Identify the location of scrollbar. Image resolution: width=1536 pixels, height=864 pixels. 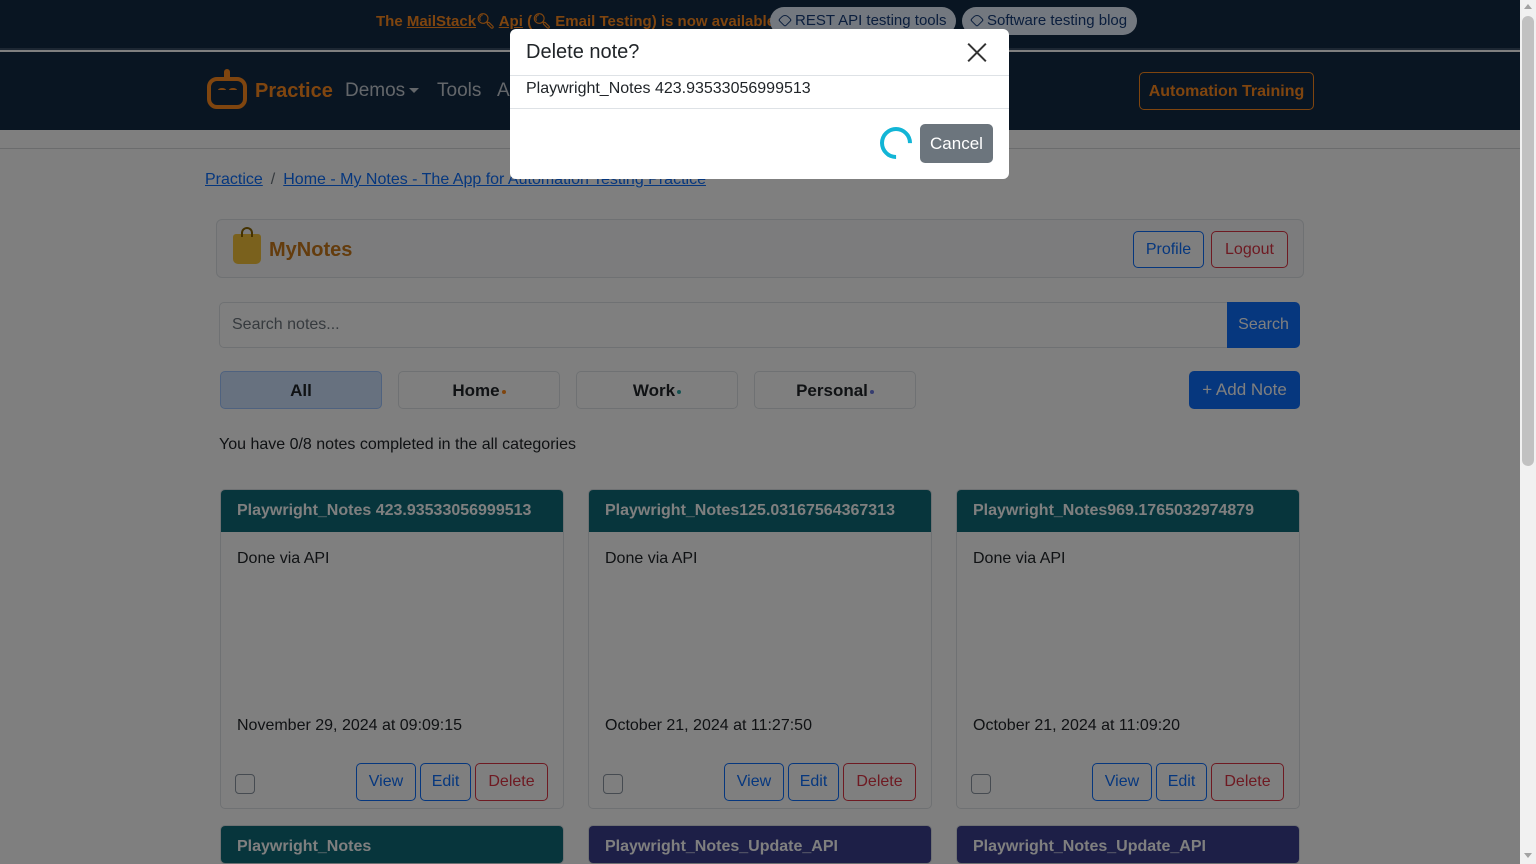
(1528, 432).